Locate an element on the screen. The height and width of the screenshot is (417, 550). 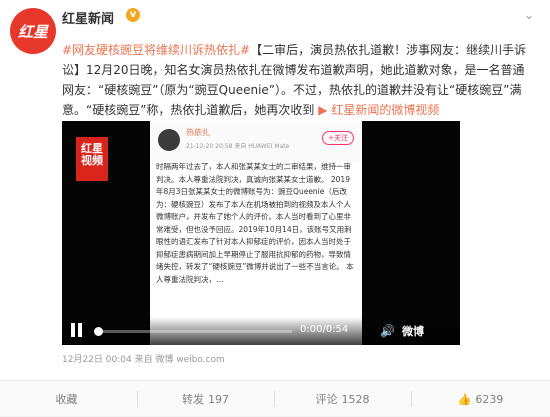
chevron-down-icon: ⌄ is located at coordinates (529, 15).